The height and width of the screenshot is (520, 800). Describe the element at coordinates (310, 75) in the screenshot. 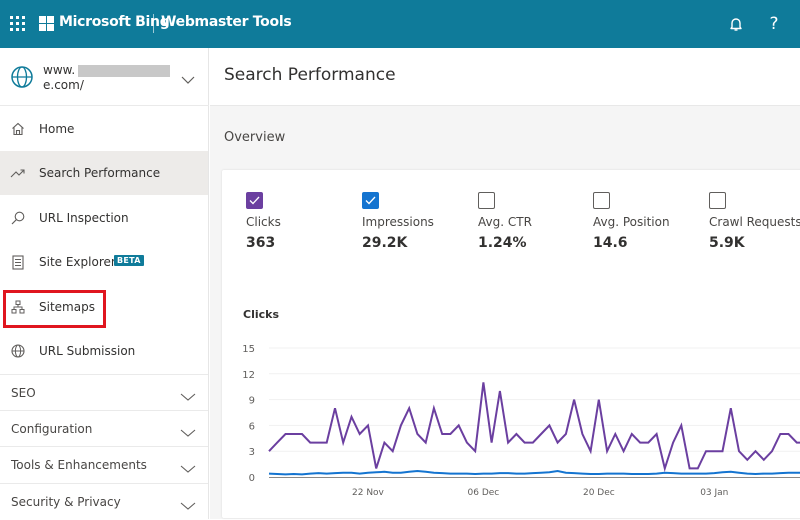

I see `page-title: Search Performance` at that location.